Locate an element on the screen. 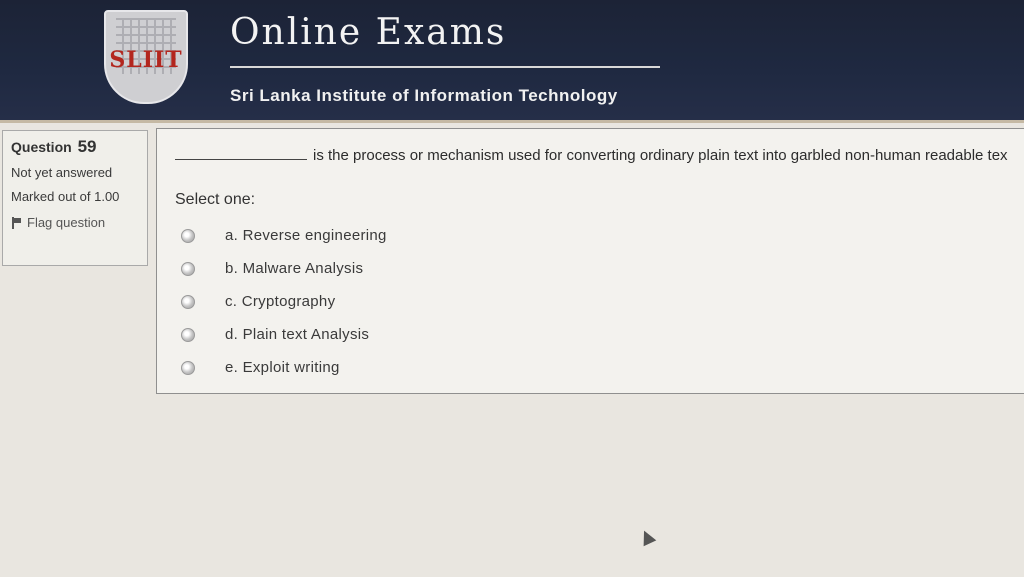 The image size is (1024, 577). answer-label: b. Malware Analysis is located at coordinates (294, 268).